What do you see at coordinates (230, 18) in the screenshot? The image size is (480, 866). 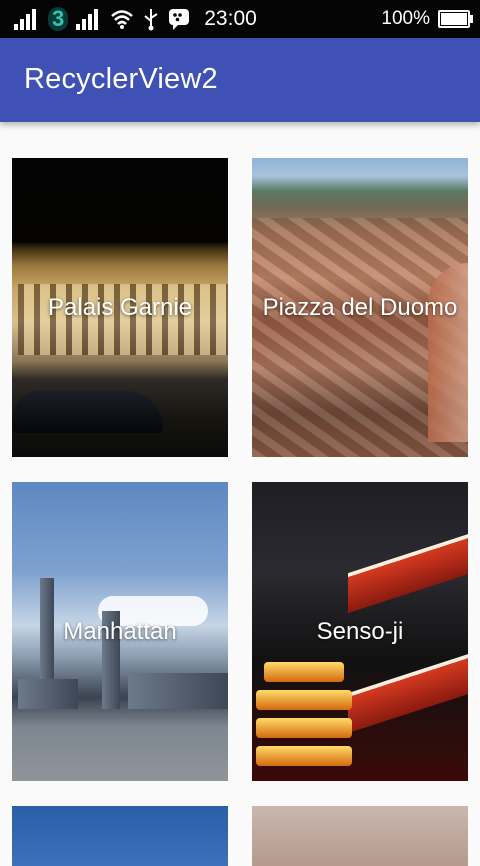 I see `status-time: 23:00` at bounding box center [230, 18].